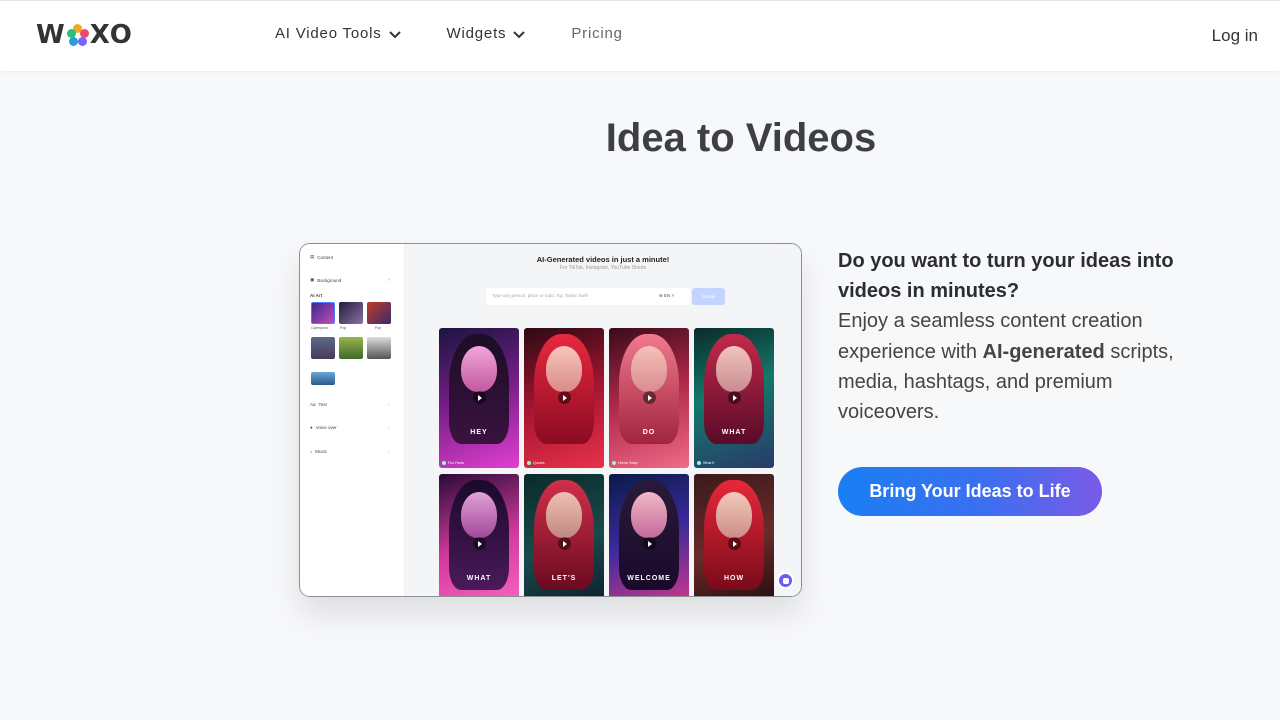 This screenshot has height=720, width=1280. What do you see at coordinates (649, 578) in the screenshot?
I see `video-thumbnail-caption: WELCOME` at bounding box center [649, 578].